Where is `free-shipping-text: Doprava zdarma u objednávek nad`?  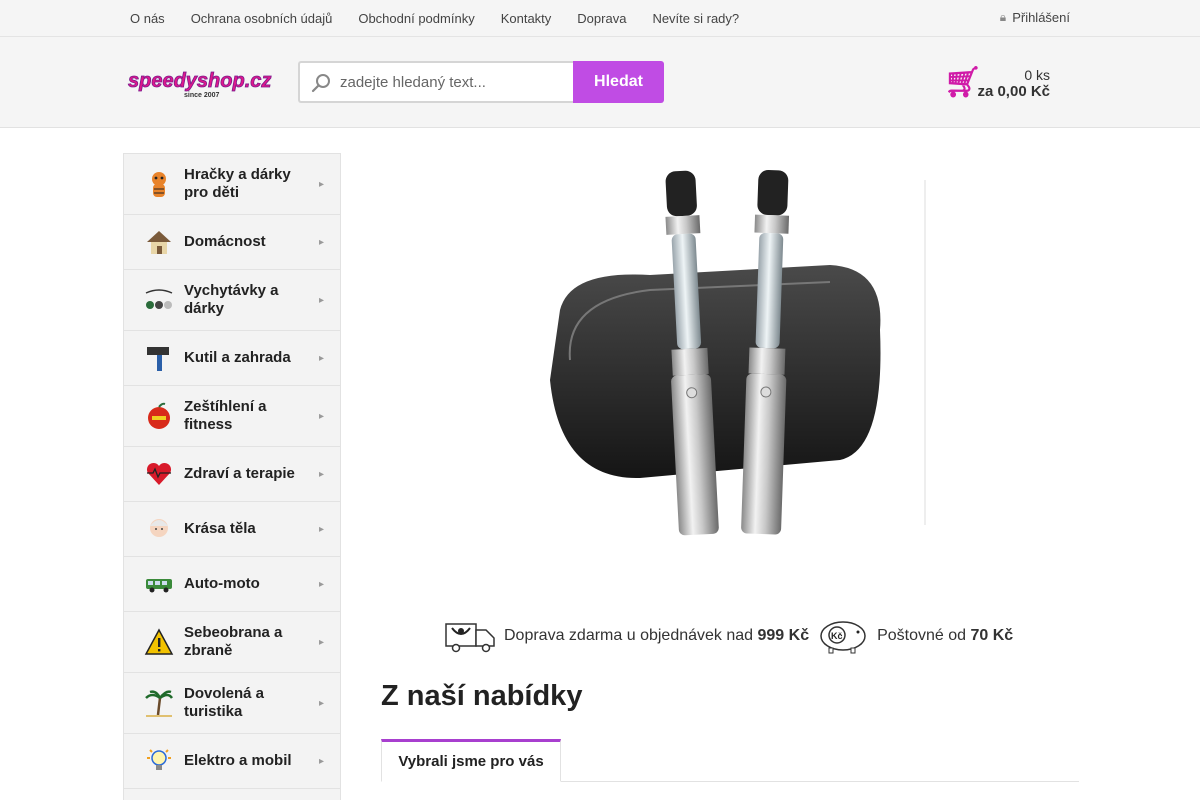
free-shipping-text: Doprava zdarma u objednávek nad is located at coordinates (629, 635).